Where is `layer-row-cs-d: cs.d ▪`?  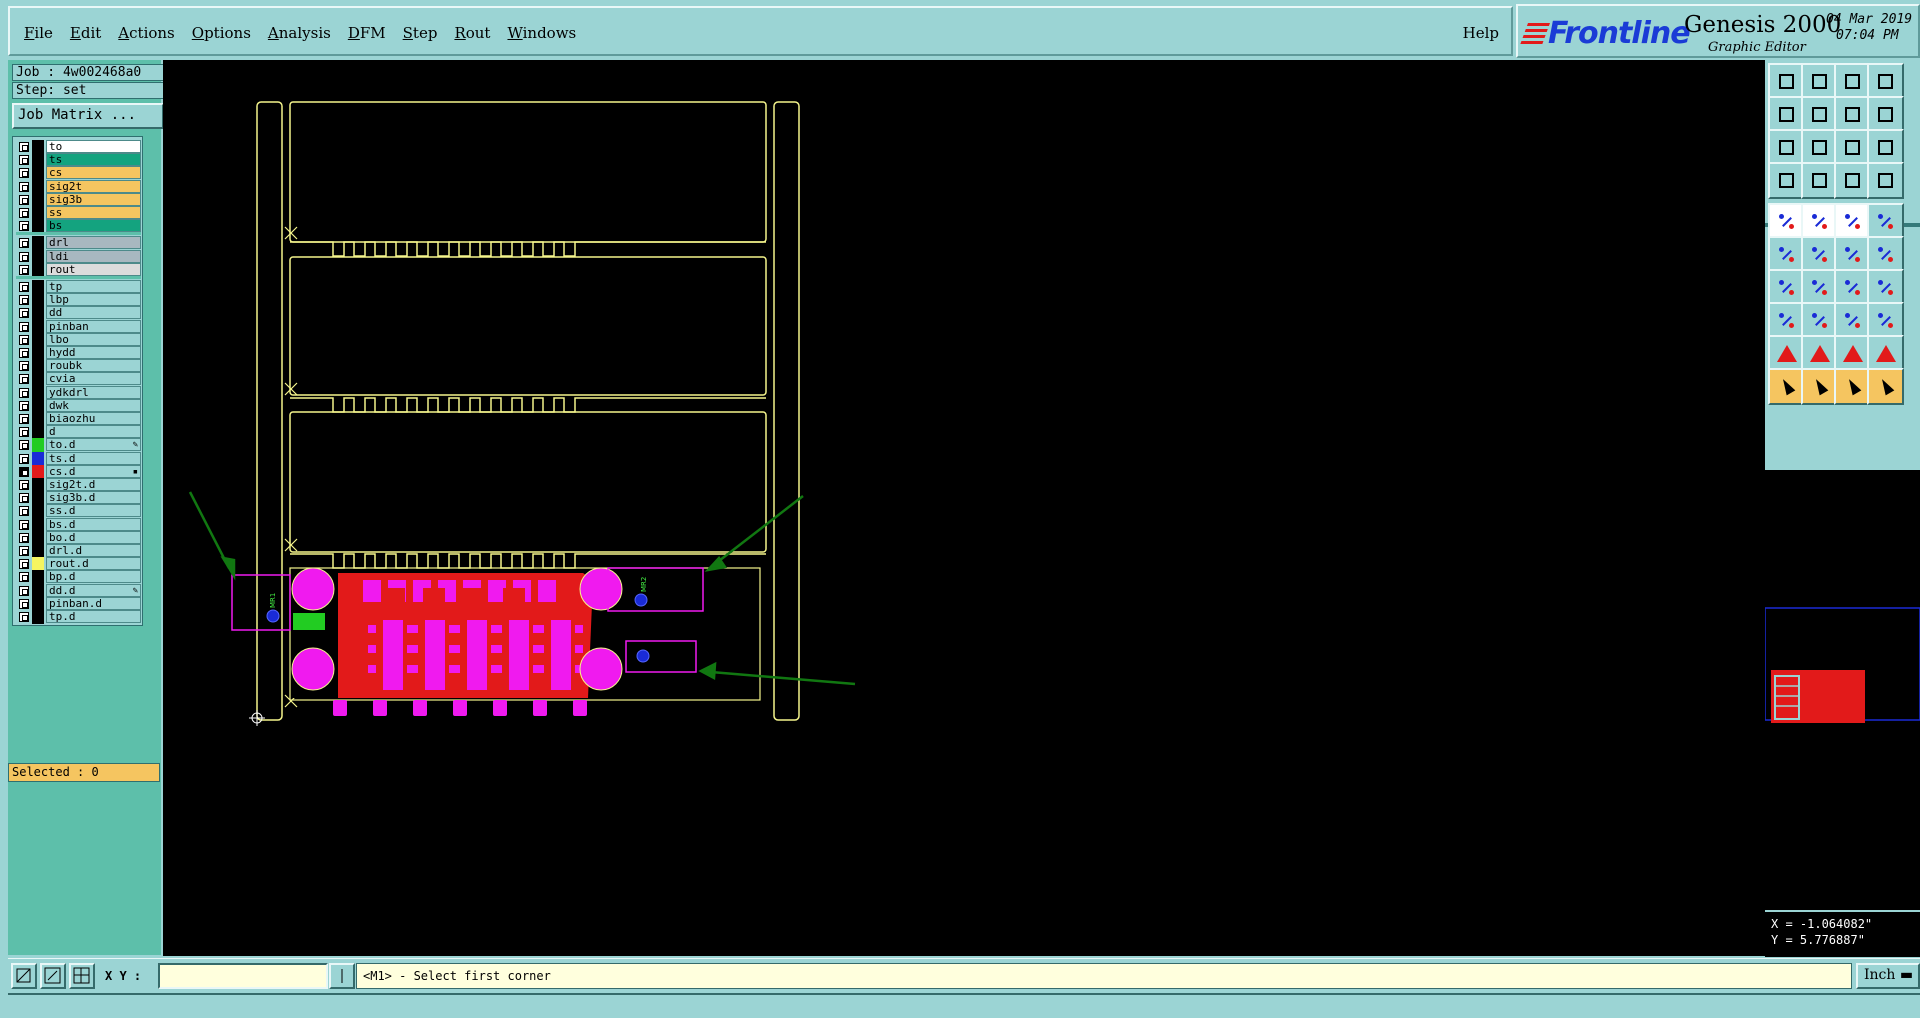 layer-row-cs-d: cs.d ▪ is located at coordinates (78, 471).